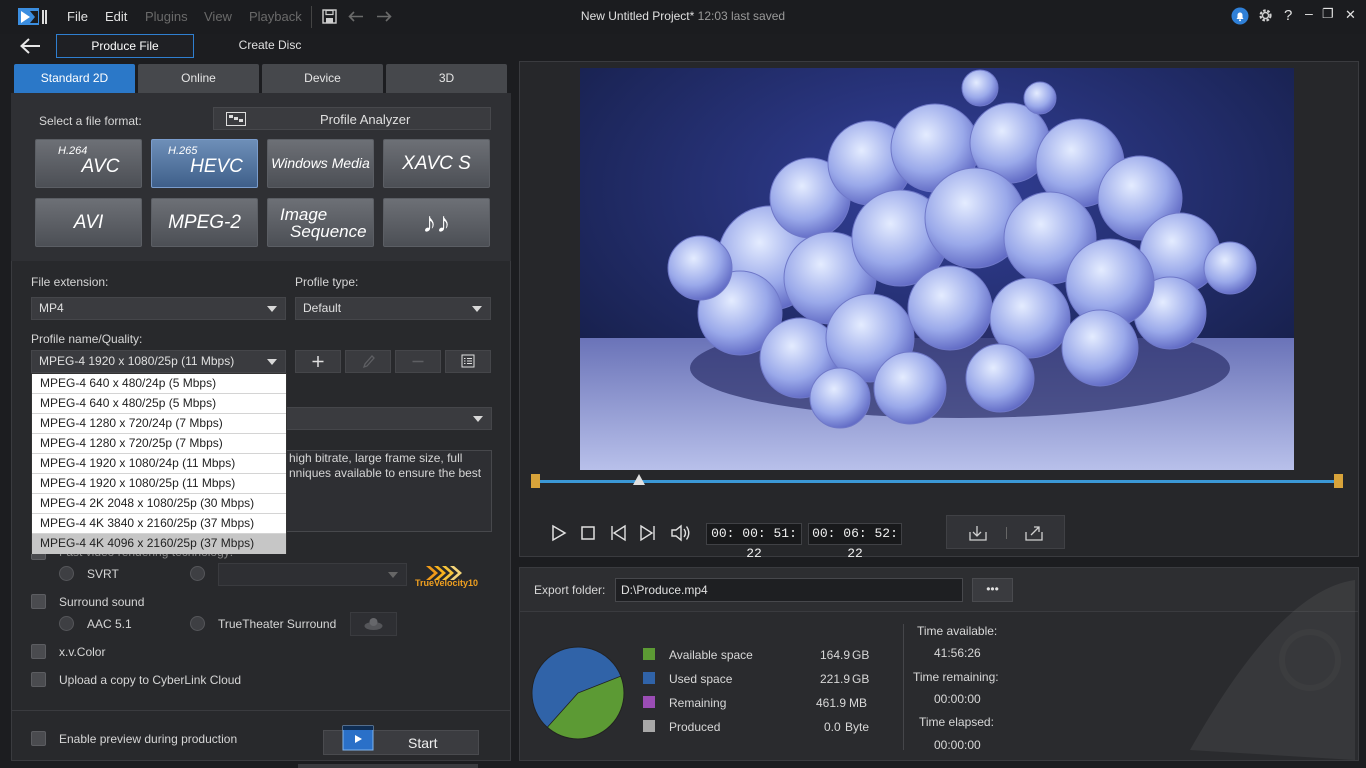  What do you see at coordinates (103, 574) in the screenshot?
I see `svrt-label: SVRT` at bounding box center [103, 574].